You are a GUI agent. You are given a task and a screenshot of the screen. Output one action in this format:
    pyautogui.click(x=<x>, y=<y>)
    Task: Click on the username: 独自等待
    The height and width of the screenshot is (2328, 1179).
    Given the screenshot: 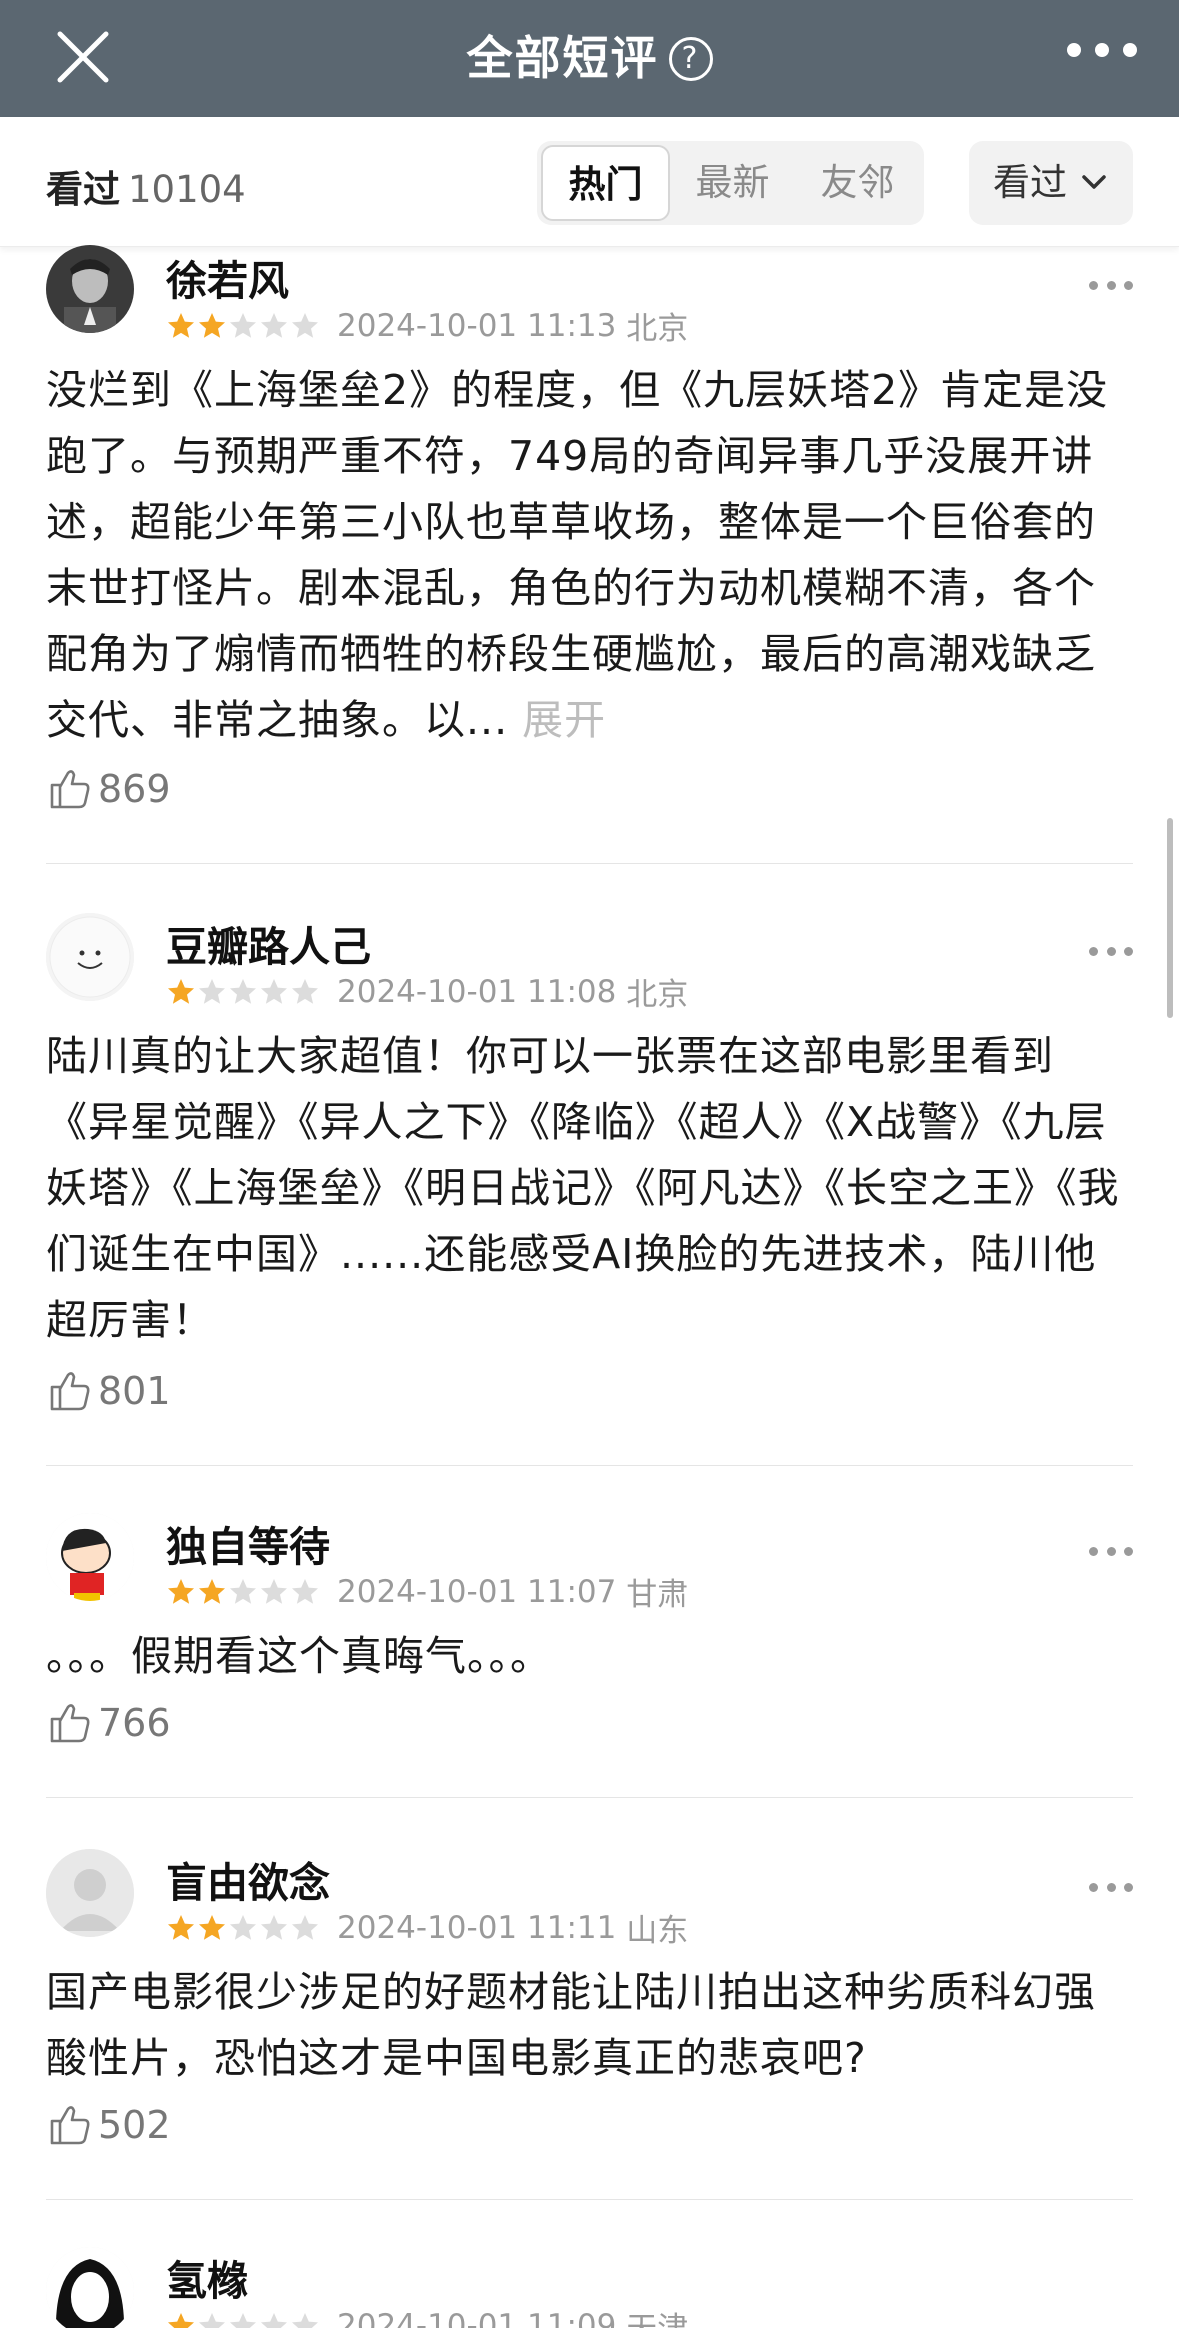 What is the action you would take?
    pyautogui.click(x=248, y=1543)
    